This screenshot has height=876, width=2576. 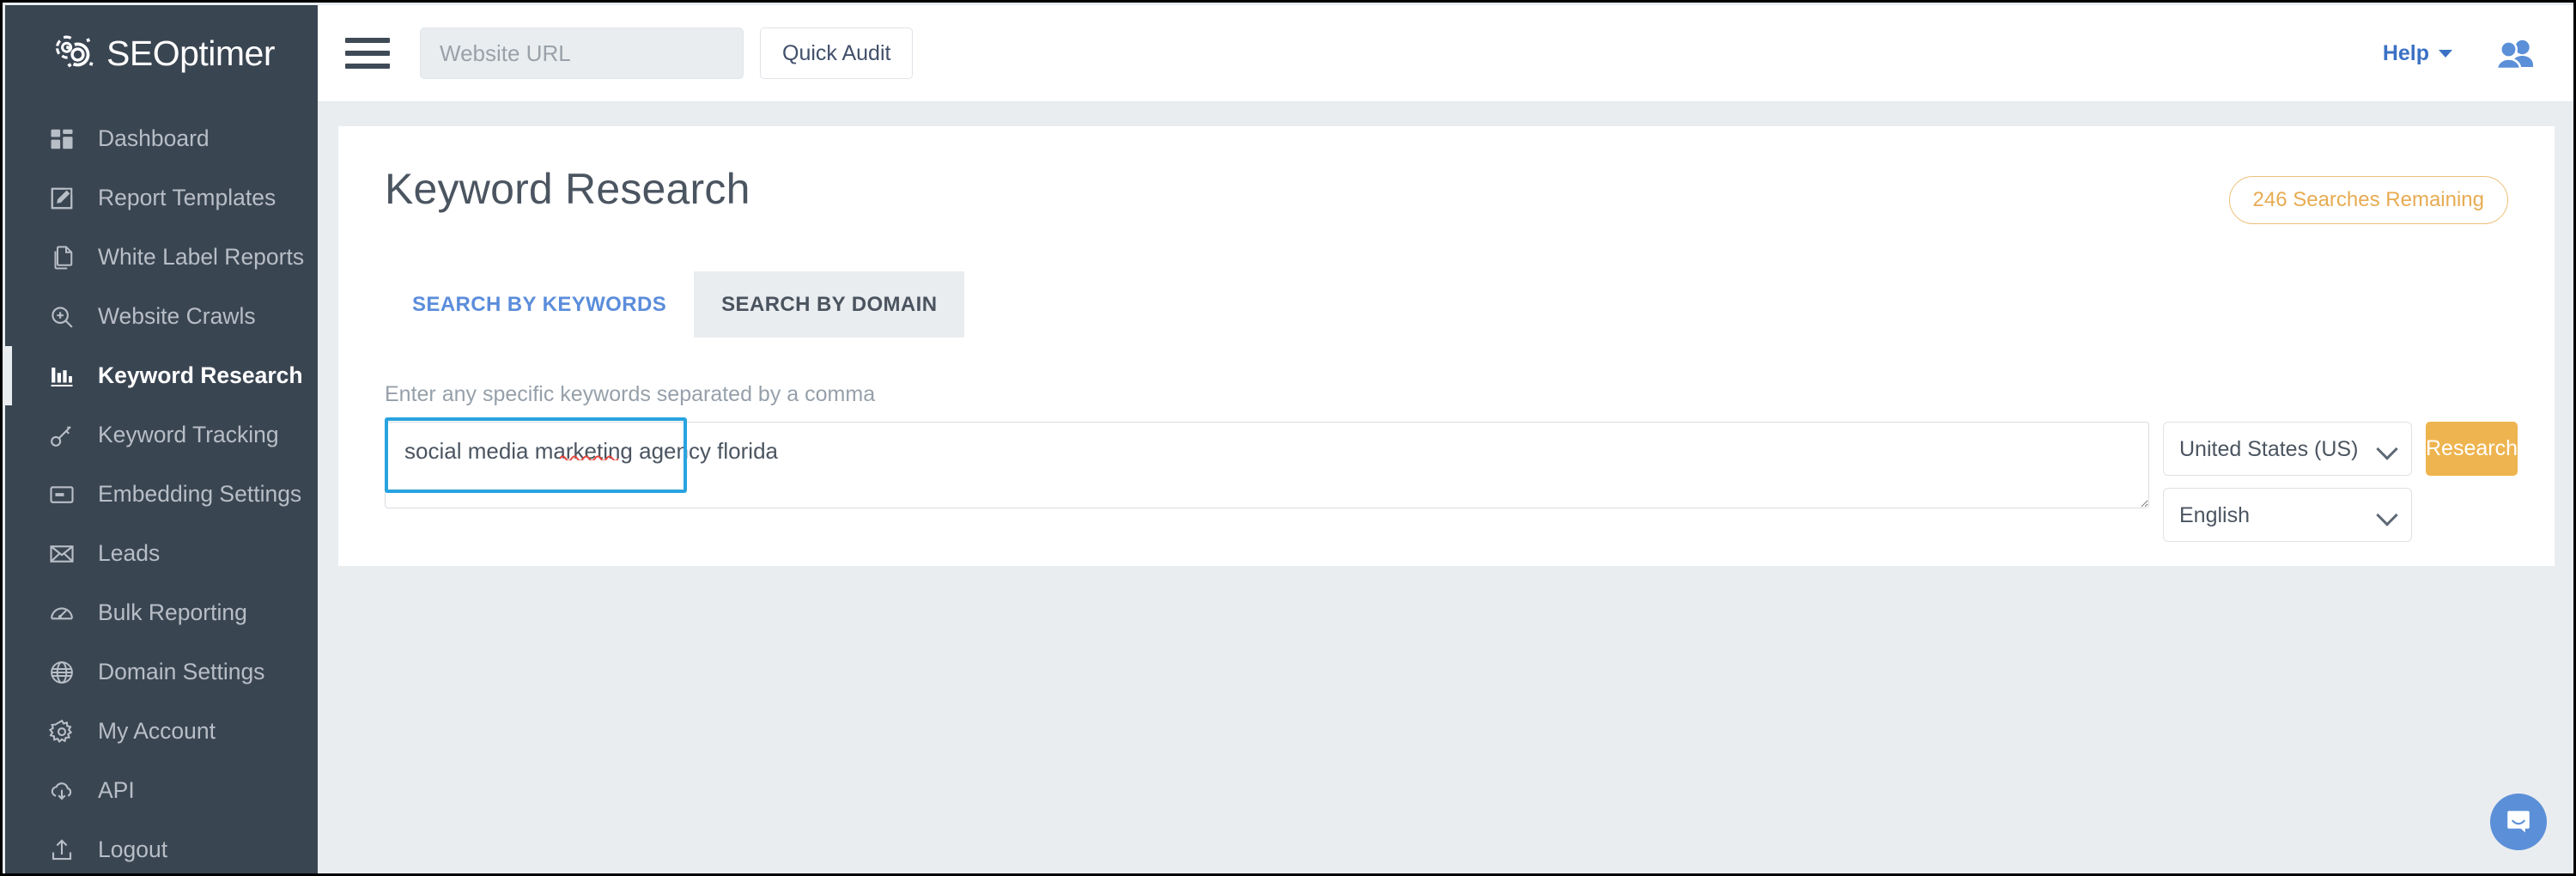 I want to click on key-icon, so click(x=62, y=435).